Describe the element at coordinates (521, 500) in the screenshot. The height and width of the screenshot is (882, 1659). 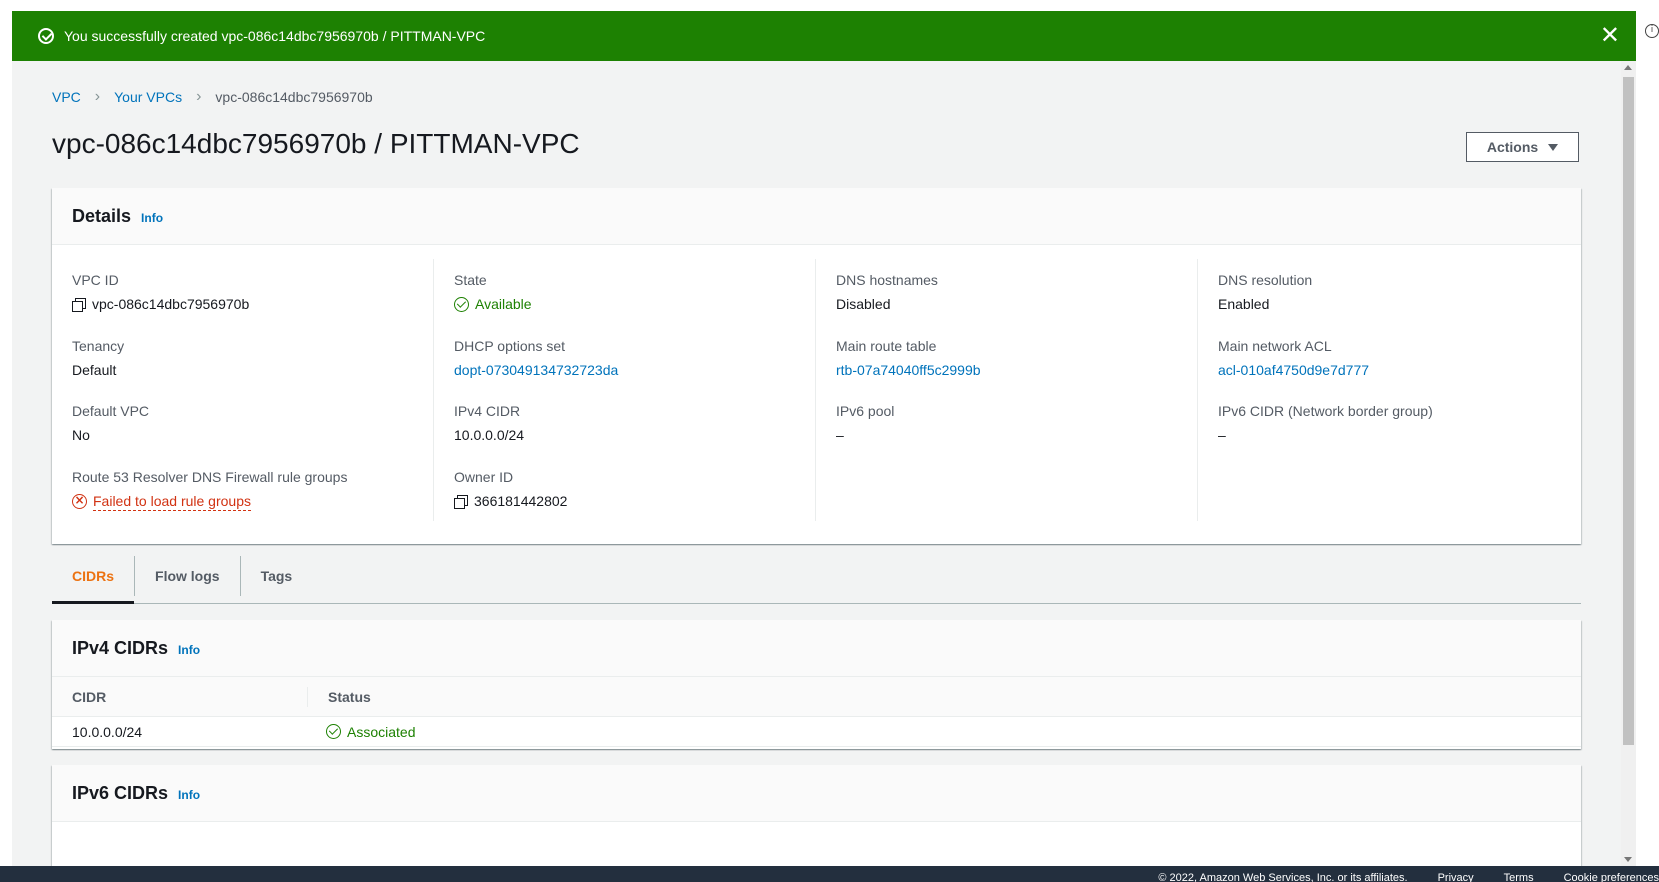
I see `owner-id-value: 366181442802` at that location.